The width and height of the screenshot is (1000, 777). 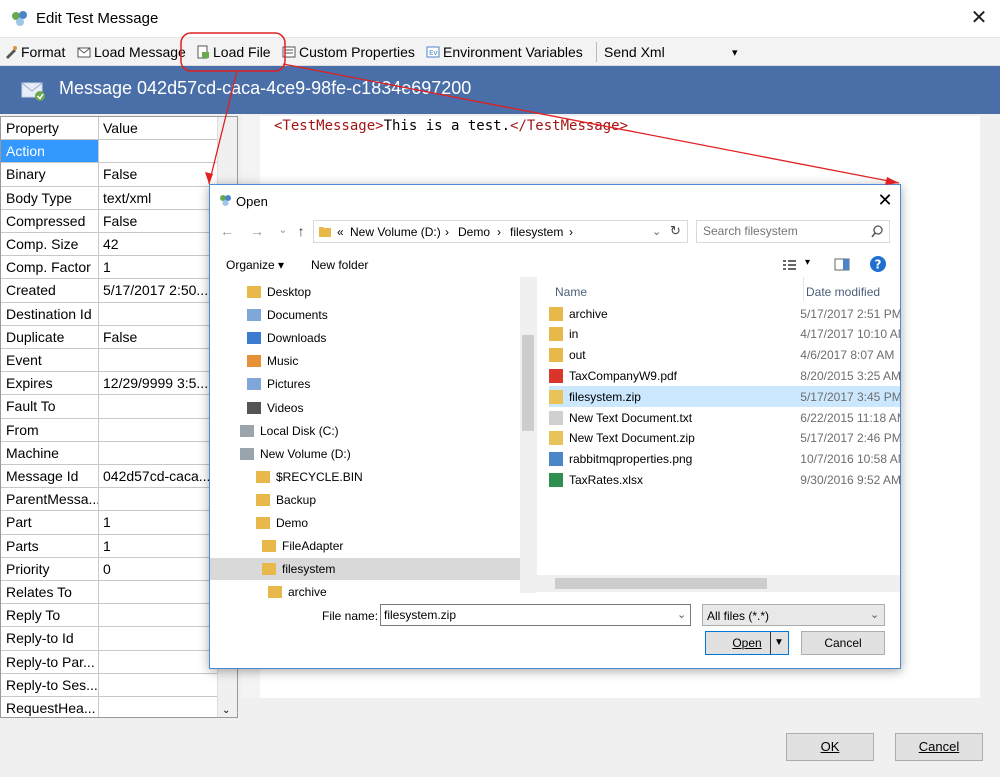 What do you see at coordinates (158, 244) in the screenshot?
I see `property-value: 42` at bounding box center [158, 244].